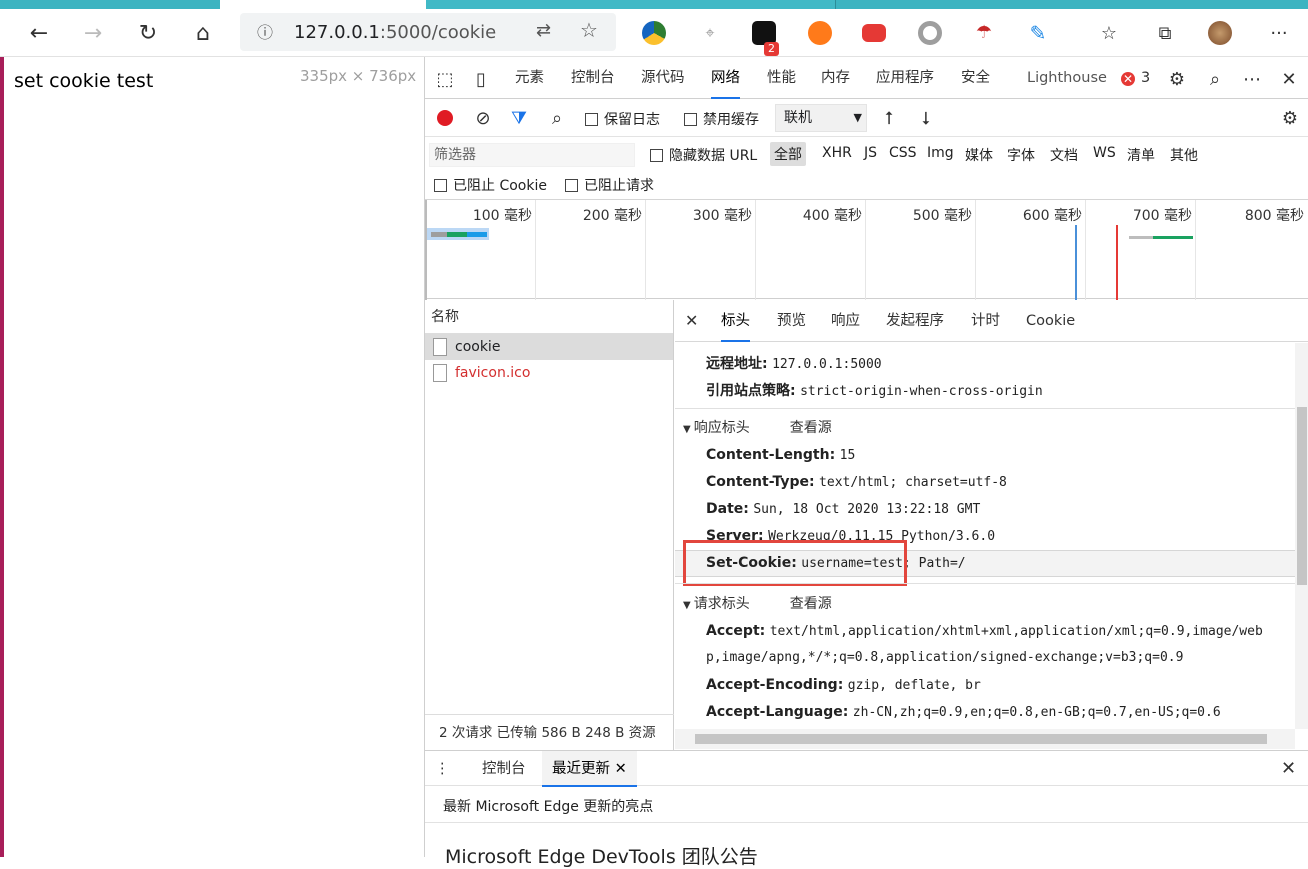 This screenshot has width=1308, height=869. What do you see at coordinates (442, 769) in the screenshot?
I see `drawer-more-icon: ⋮` at bounding box center [442, 769].